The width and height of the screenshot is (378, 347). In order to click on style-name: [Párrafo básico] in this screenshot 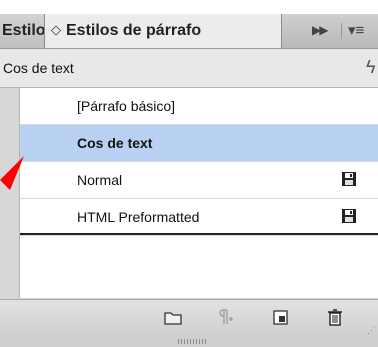, I will do `click(126, 106)`.